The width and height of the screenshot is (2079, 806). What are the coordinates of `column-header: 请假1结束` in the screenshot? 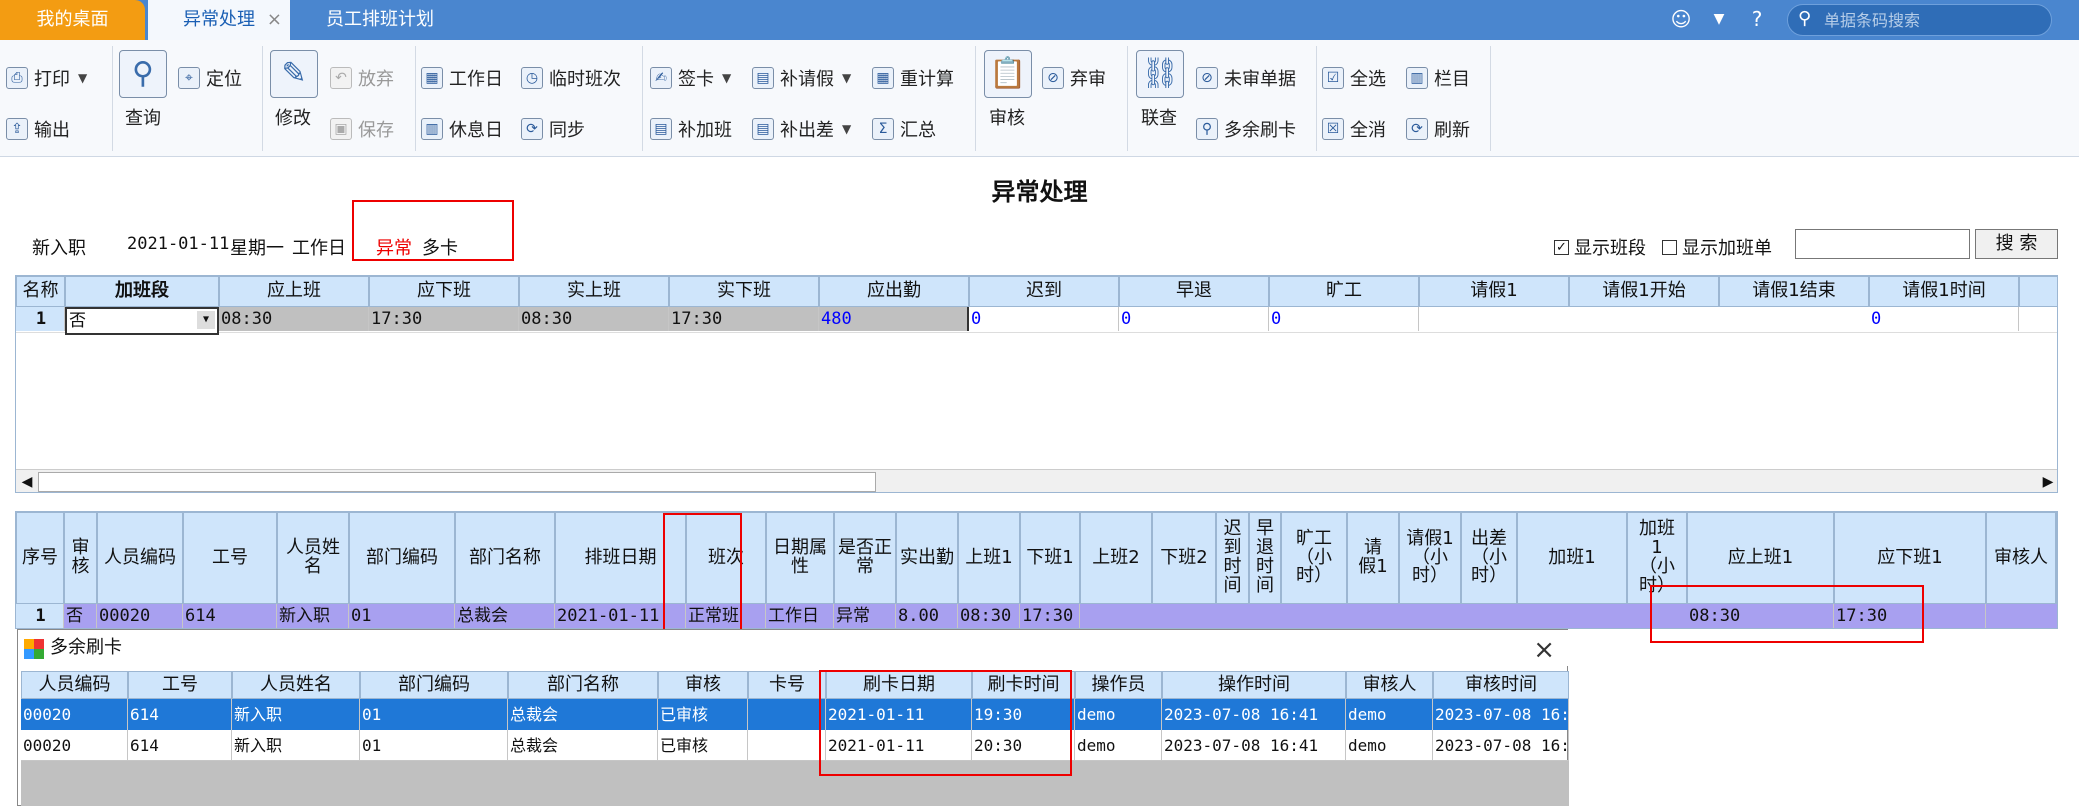 It's located at (1794, 291).